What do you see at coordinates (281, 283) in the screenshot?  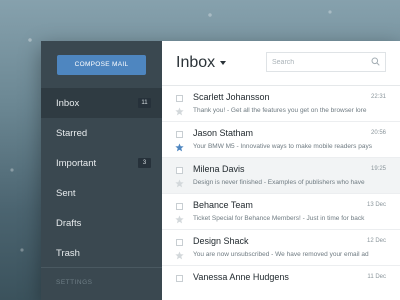 I see `message-row: Vanessa Anne Hudgens 11 Dec` at bounding box center [281, 283].